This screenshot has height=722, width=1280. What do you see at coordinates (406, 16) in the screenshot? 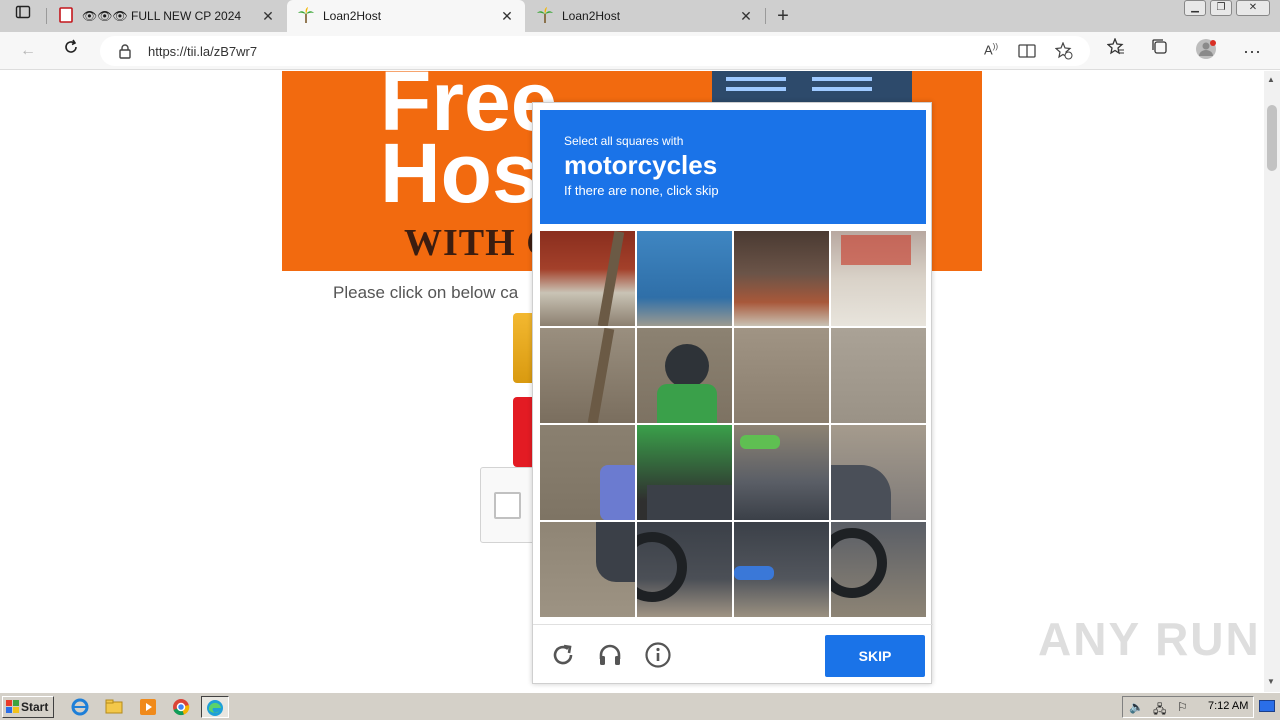
I see `tab-loan2host-active: Loan2Host ✕` at bounding box center [406, 16].